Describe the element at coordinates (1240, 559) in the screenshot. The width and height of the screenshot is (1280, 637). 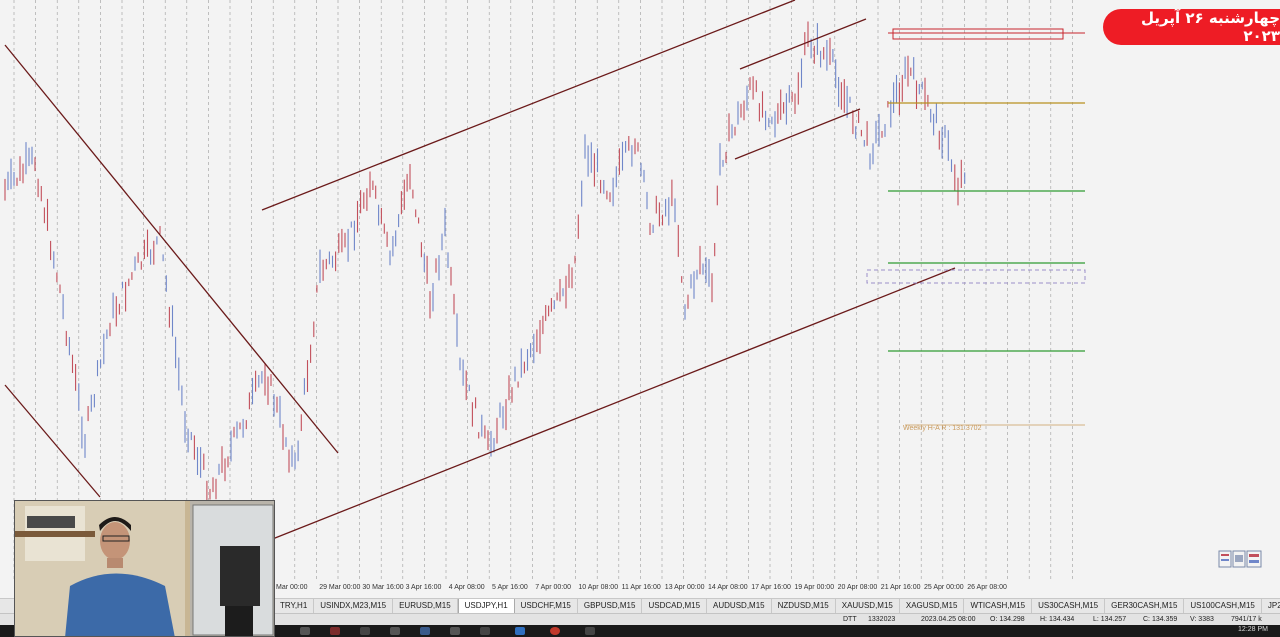
I see `chart-tools-icon` at that location.